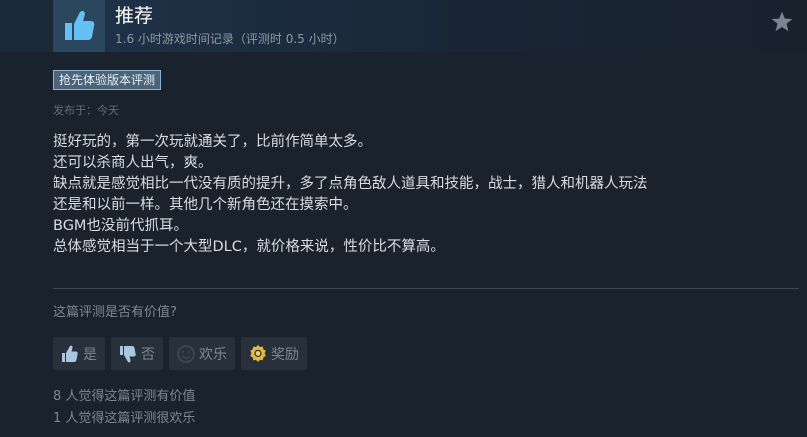 This screenshot has width=807, height=437. I want to click on recommended-thumb-box, so click(79, 26).